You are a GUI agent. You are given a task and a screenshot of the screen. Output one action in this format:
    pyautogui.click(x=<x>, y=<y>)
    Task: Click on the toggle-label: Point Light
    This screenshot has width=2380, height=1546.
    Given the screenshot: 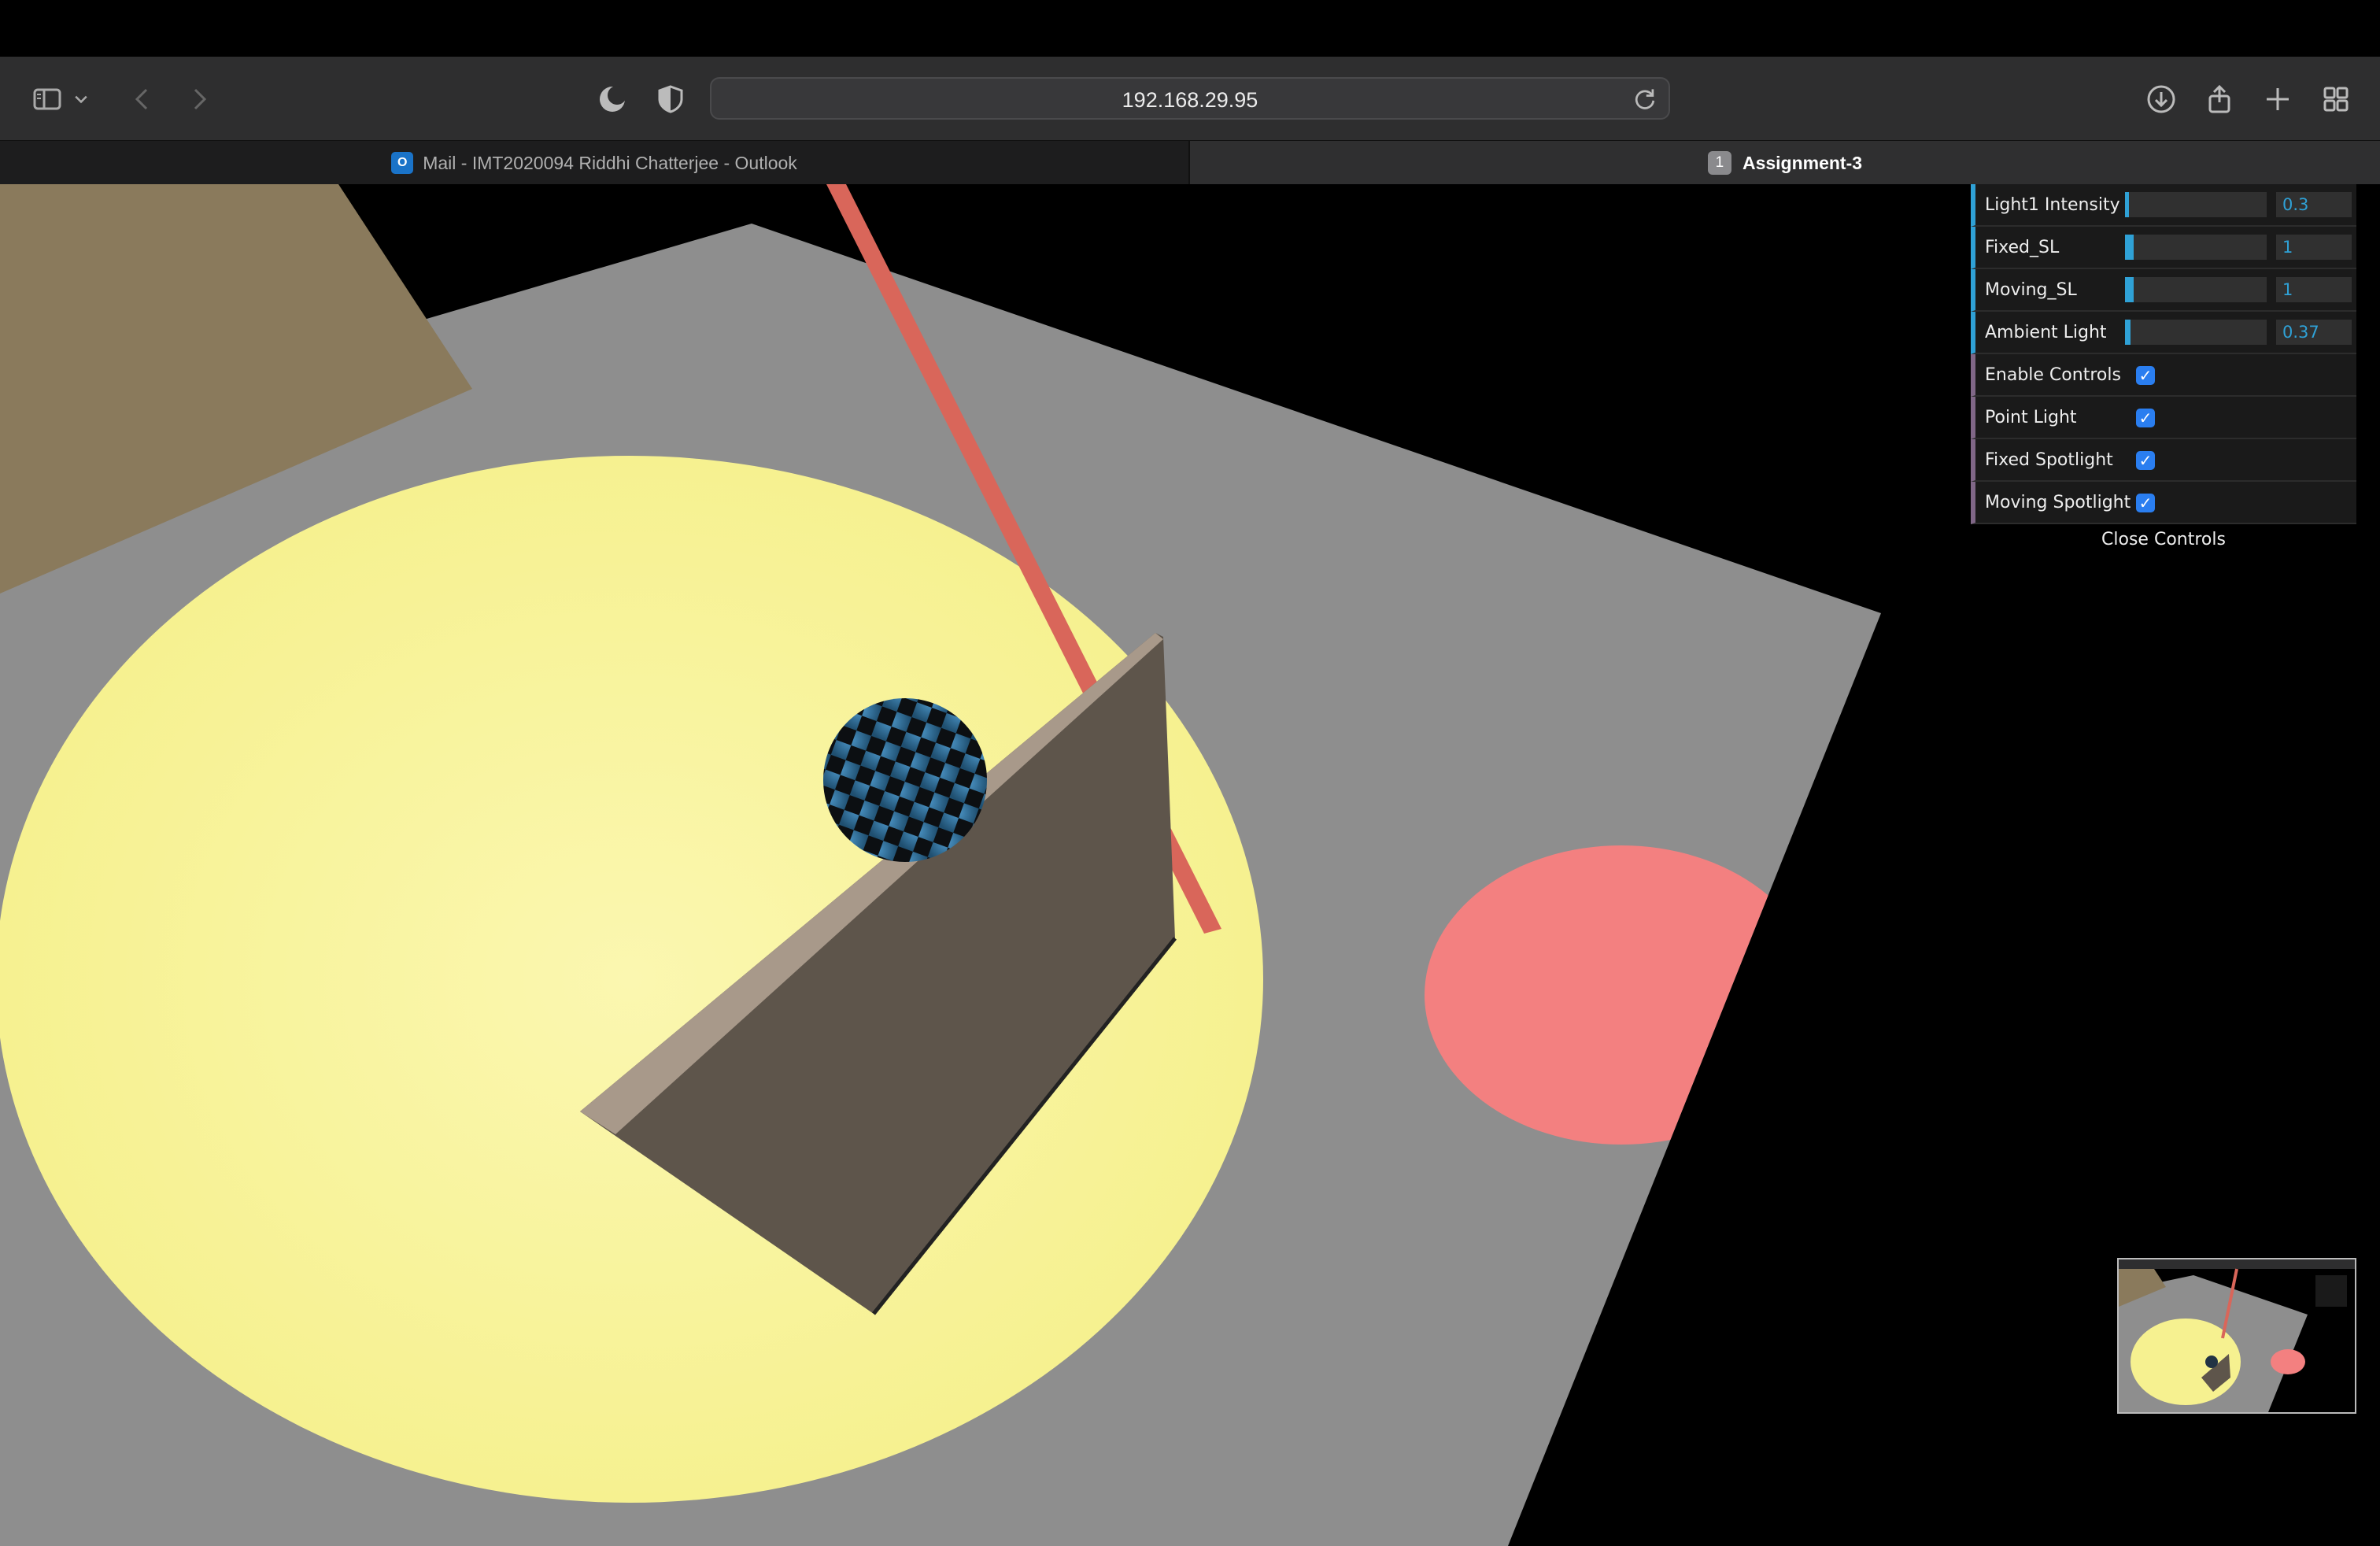 What is the action you would take?
    pyautogui.click(x=2031, y=417)
    